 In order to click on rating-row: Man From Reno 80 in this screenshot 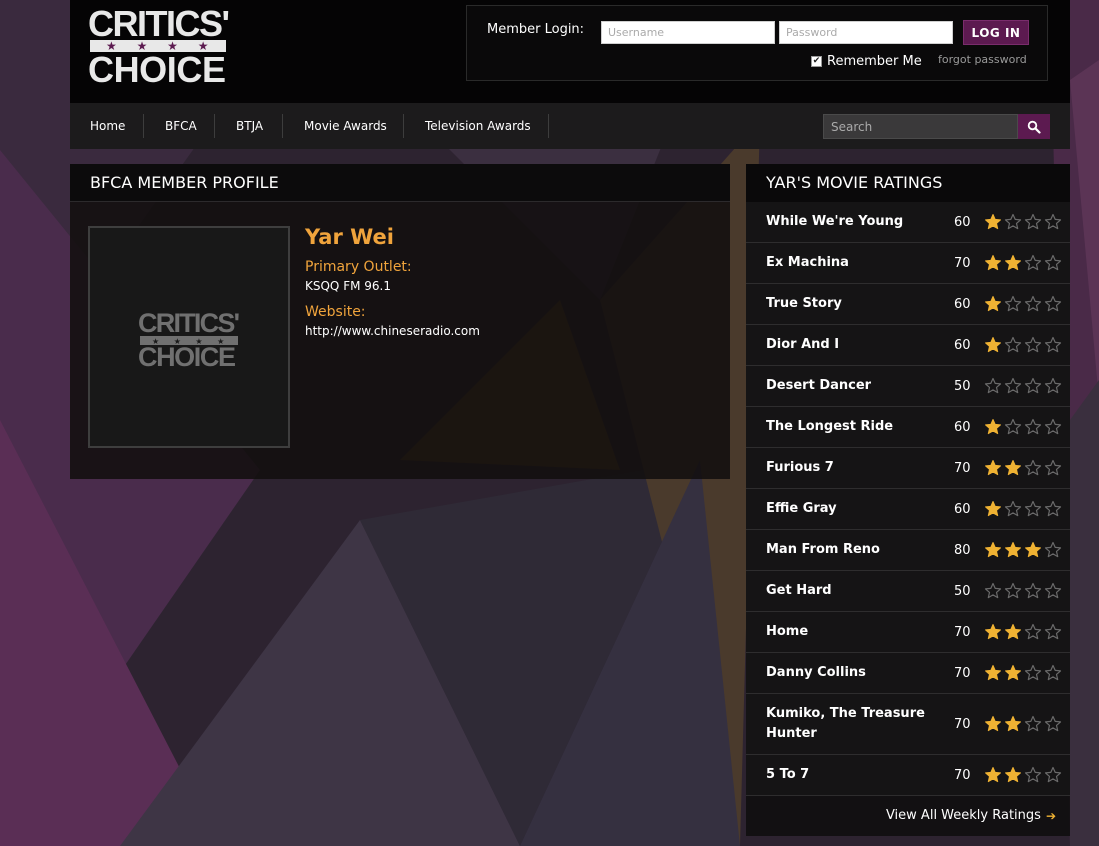, I will do `click(908, 550)`.